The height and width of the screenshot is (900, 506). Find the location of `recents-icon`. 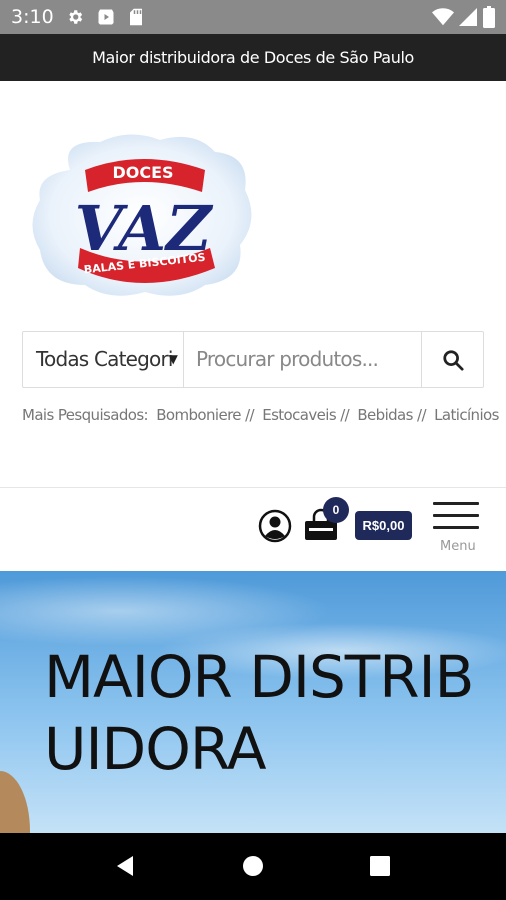

recents-icon is located at coordinates (380, 866).